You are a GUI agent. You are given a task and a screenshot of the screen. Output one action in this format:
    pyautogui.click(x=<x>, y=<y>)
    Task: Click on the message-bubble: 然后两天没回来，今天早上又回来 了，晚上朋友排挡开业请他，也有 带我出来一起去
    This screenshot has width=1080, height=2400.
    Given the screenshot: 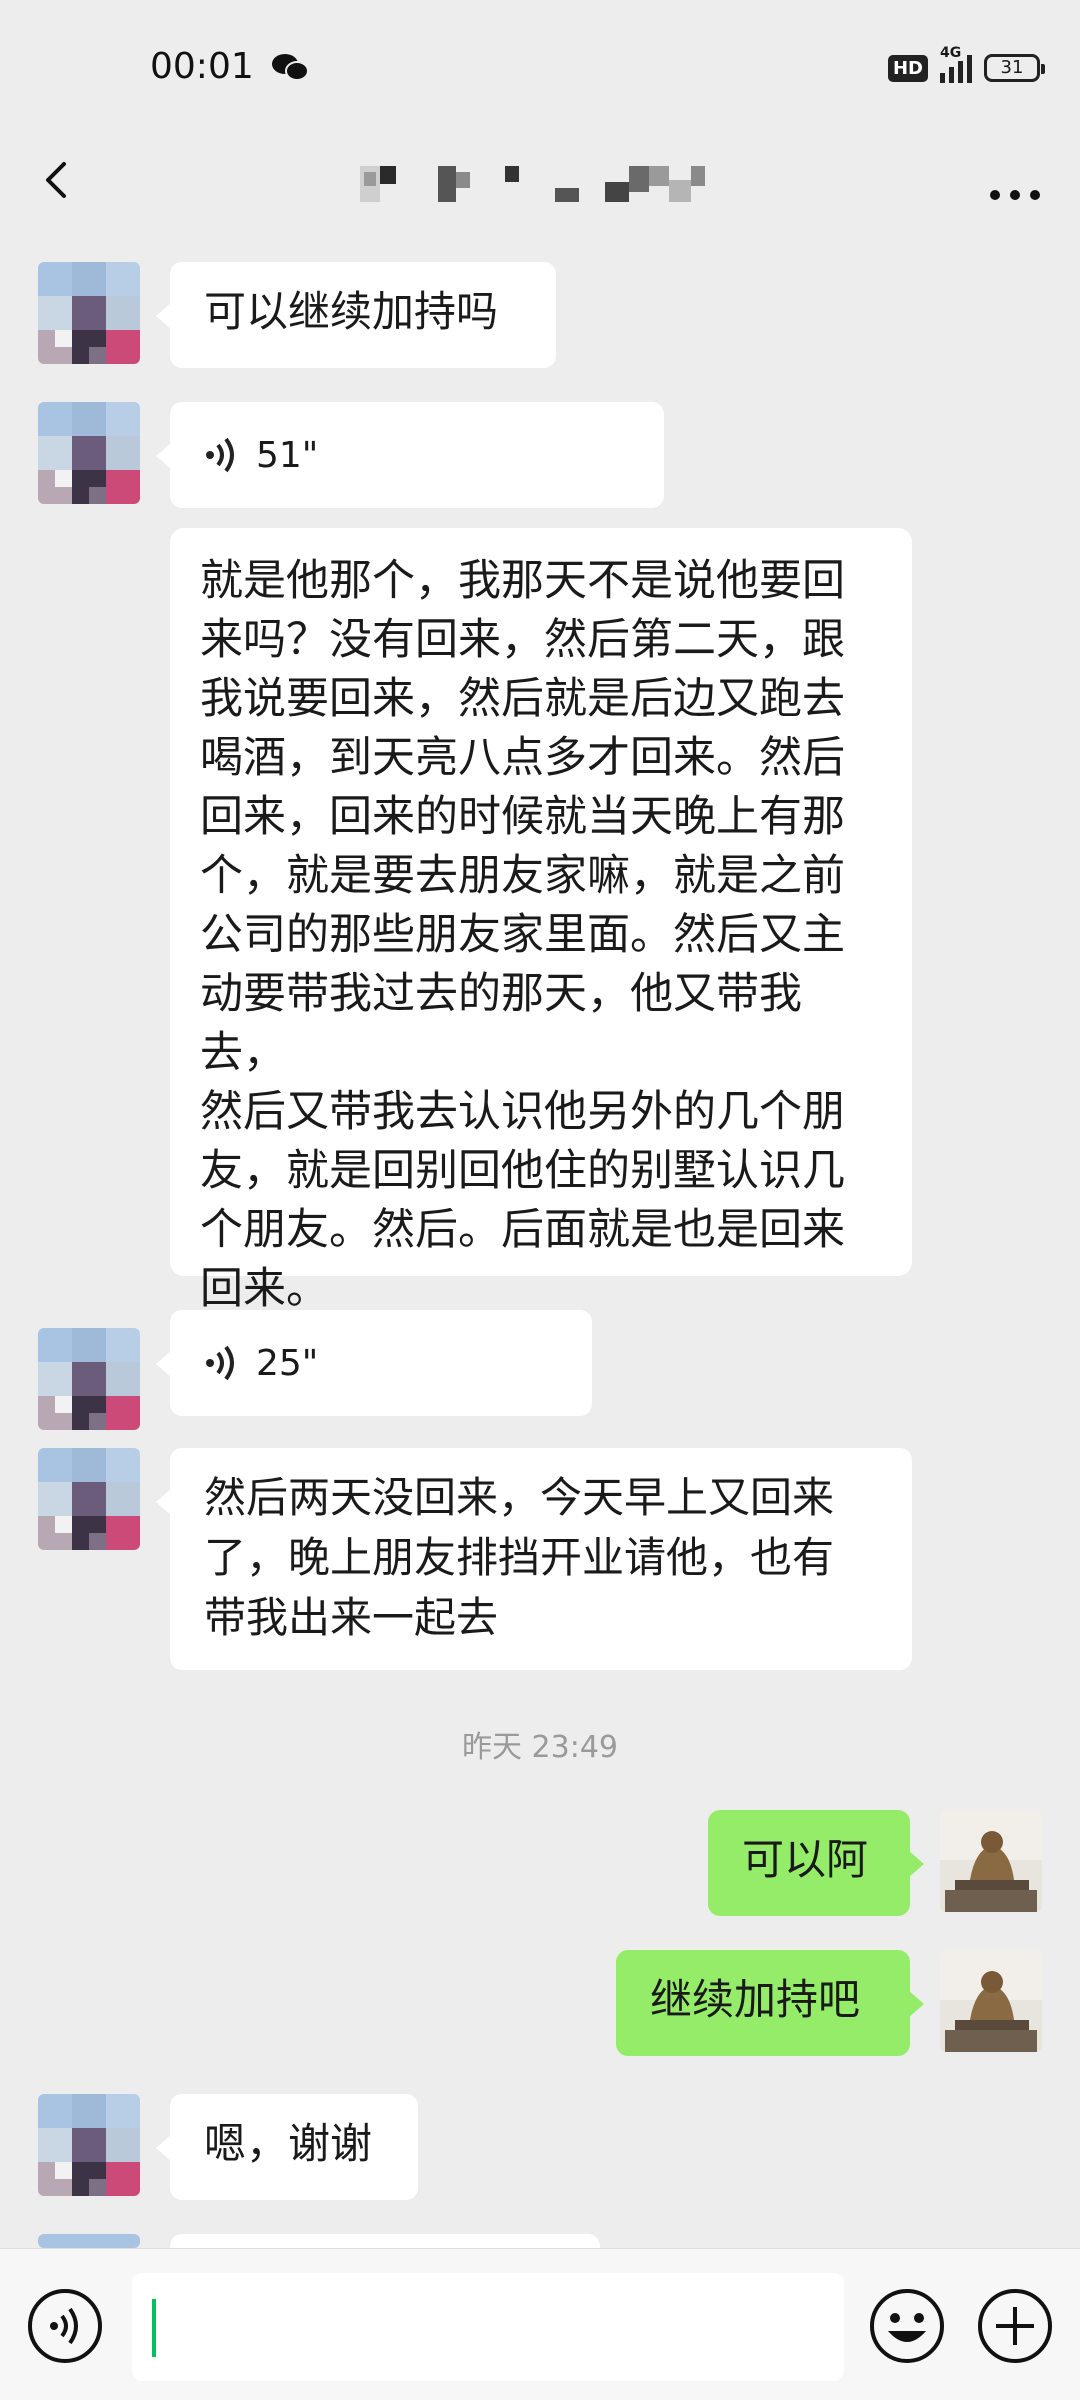 What is the action you would take?
    pyautogui.click(x=534, y=1559)
    